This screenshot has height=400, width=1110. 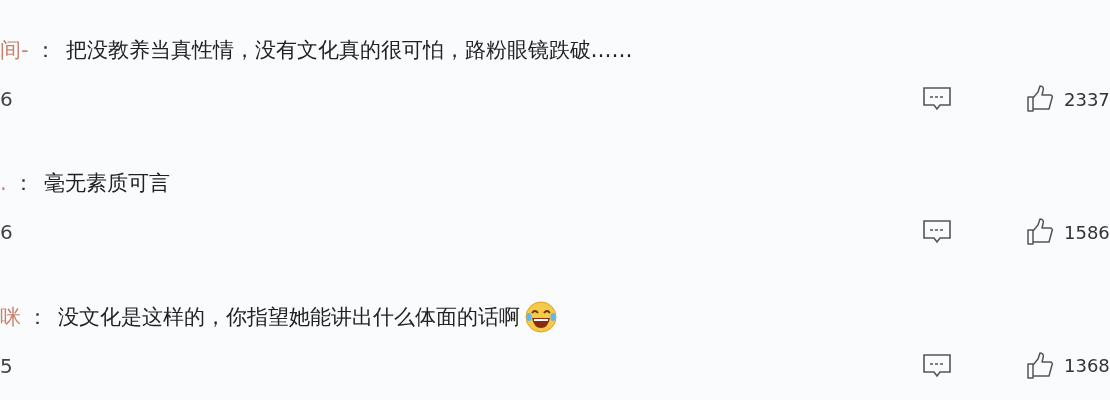 I want to click on comment-author: ., so click(x=3, y=183).